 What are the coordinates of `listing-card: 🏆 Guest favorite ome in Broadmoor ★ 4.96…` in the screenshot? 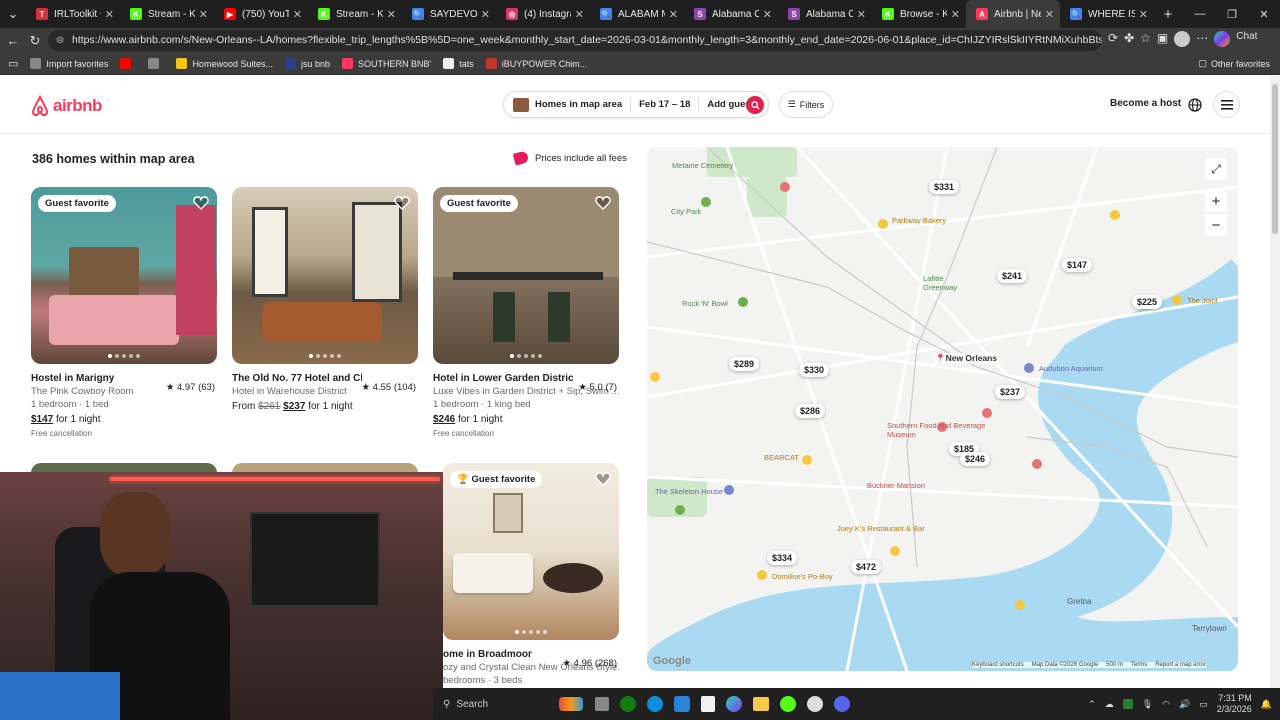 It's located at (531, 574).